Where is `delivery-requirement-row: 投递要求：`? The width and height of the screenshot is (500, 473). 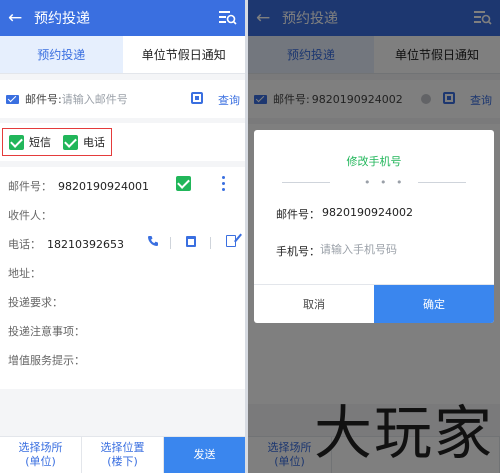 delivery-requirement-row: 投递要求： is located at coordinates (35, 302).